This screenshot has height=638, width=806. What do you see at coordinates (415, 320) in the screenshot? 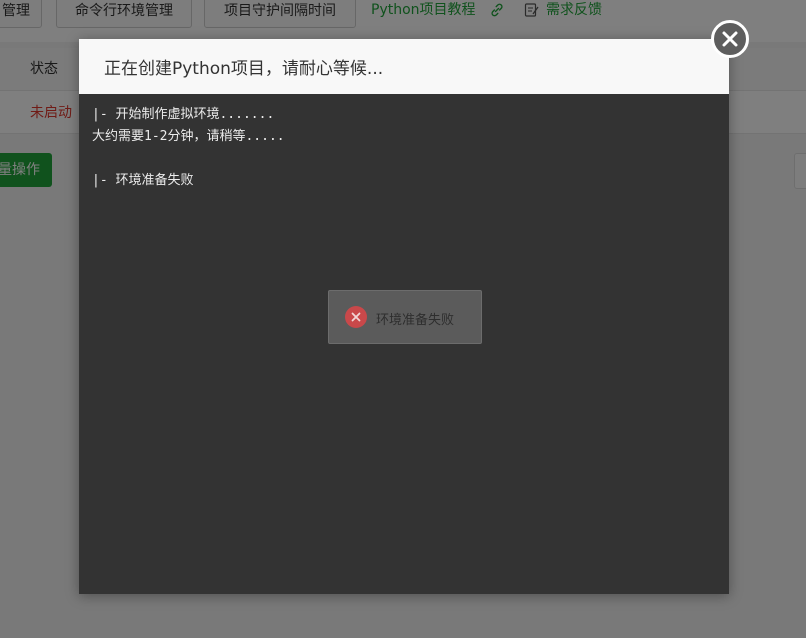
I see `toast-message: 环境准备失败` at bounding box center [415, 320].